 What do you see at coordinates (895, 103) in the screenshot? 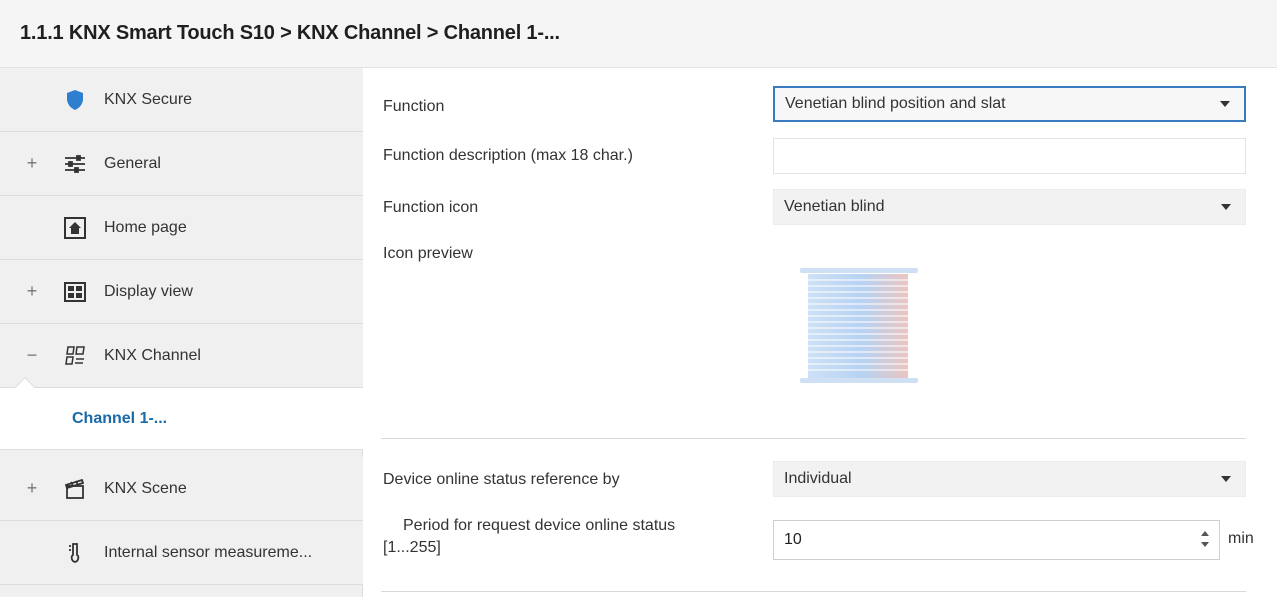
I see `function-select-value: Venetian blind position and slat` at bounding box center [895, 103].